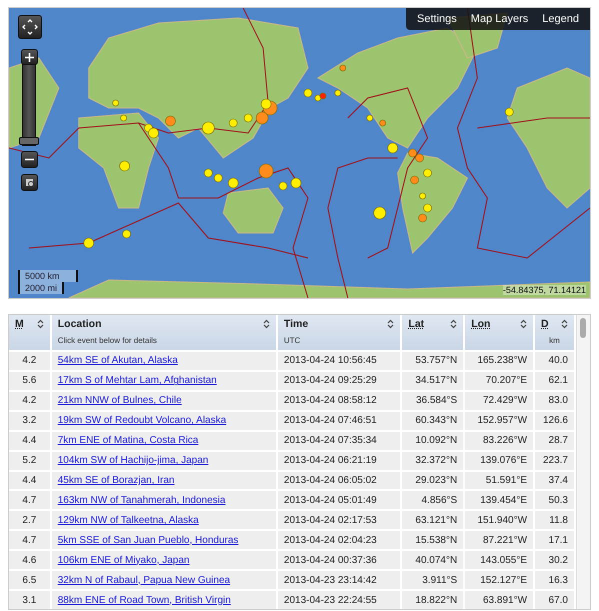 The height and width of the screenshot is (611, 599). I want to click on table-cell: 2013-04-24 02:04:23, so click(339, 540).